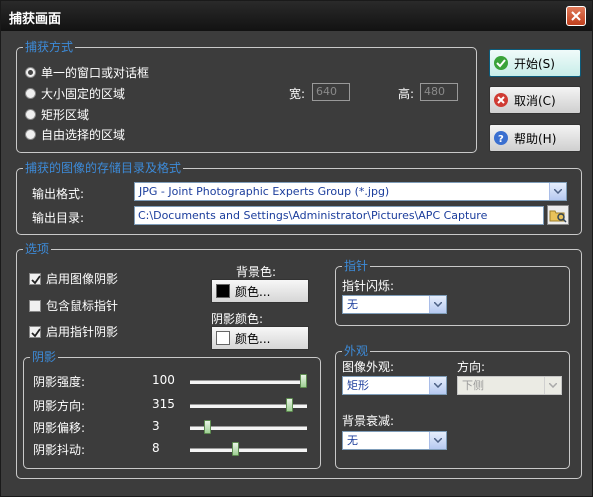  I want to click on shadow-row-label: 阴影强度:, so click(59, 382).